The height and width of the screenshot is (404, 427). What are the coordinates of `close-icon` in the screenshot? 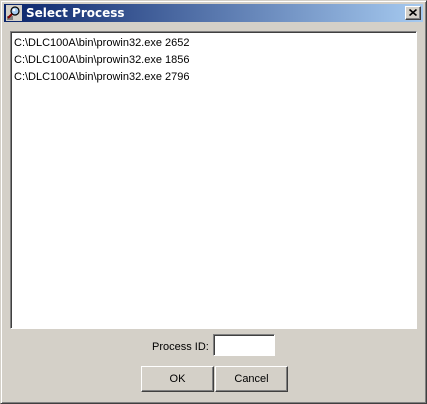 It's located at (413, 12).